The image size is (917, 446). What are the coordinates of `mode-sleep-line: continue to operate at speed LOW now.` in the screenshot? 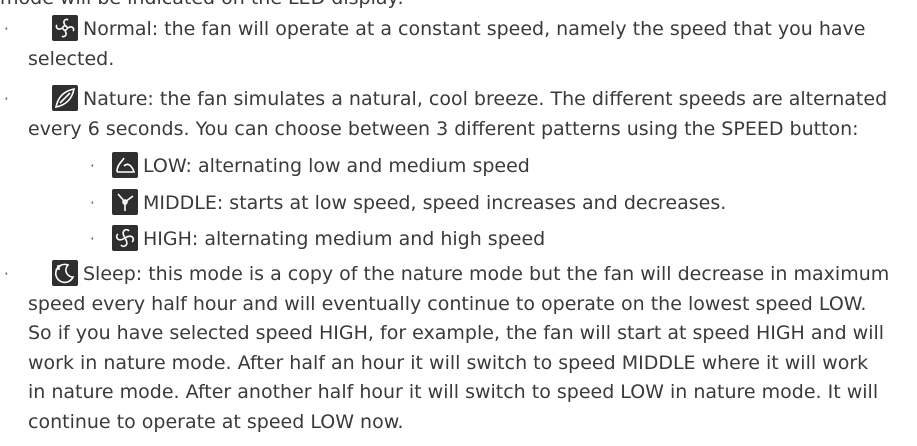 It's located at (216, 422).